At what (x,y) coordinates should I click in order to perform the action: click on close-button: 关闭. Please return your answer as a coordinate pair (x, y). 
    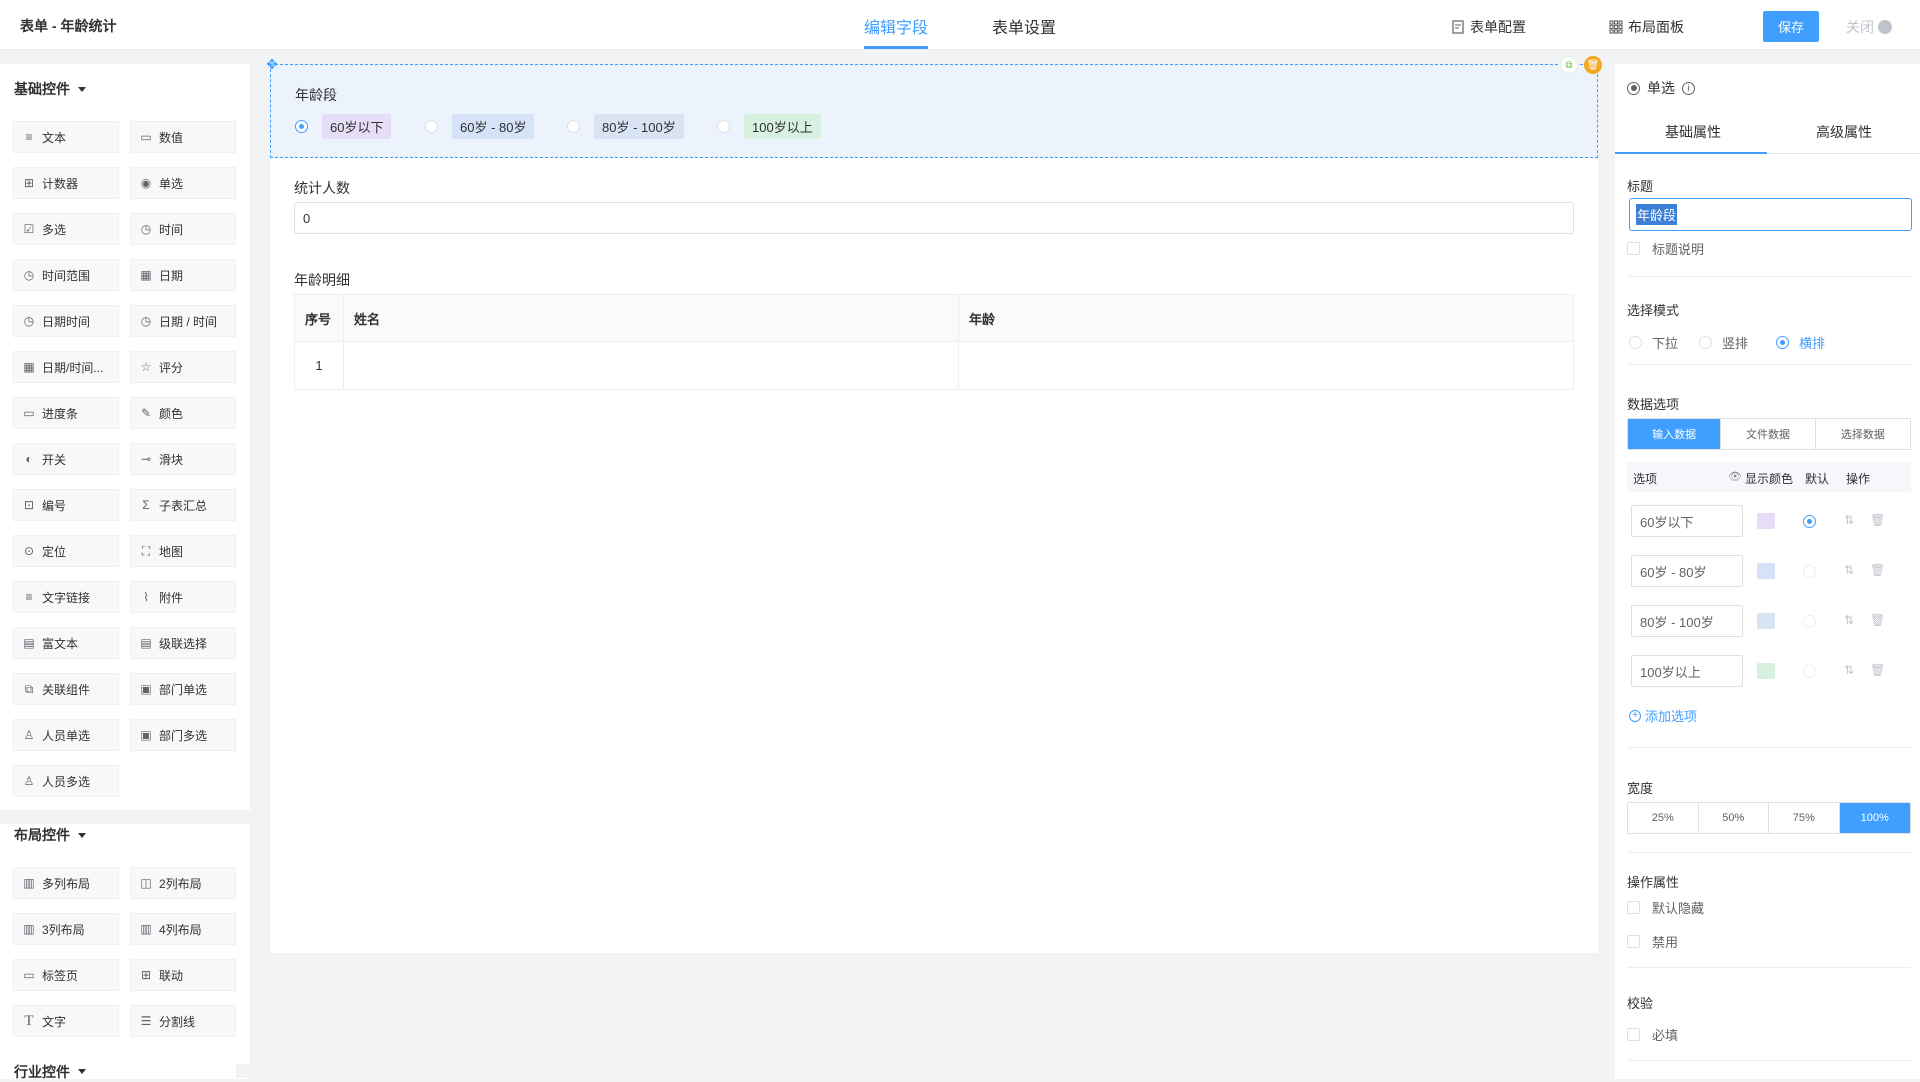
    Looking at the image, I should click on (1869, 27).